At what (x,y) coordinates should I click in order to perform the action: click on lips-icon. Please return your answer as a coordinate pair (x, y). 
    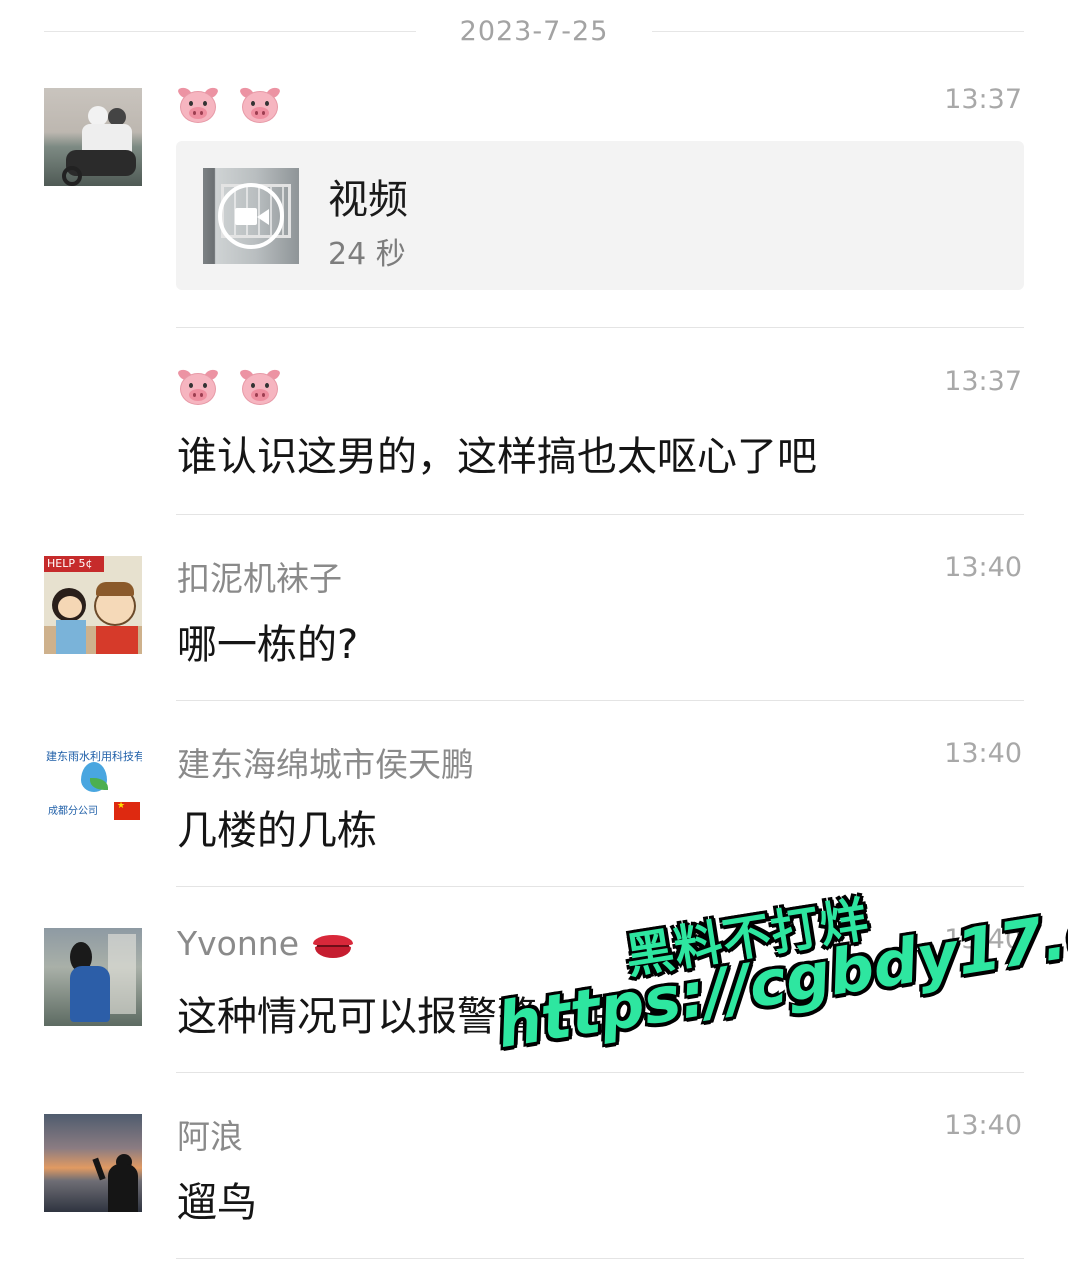
    Looking at the image, I should click on (333, 946).